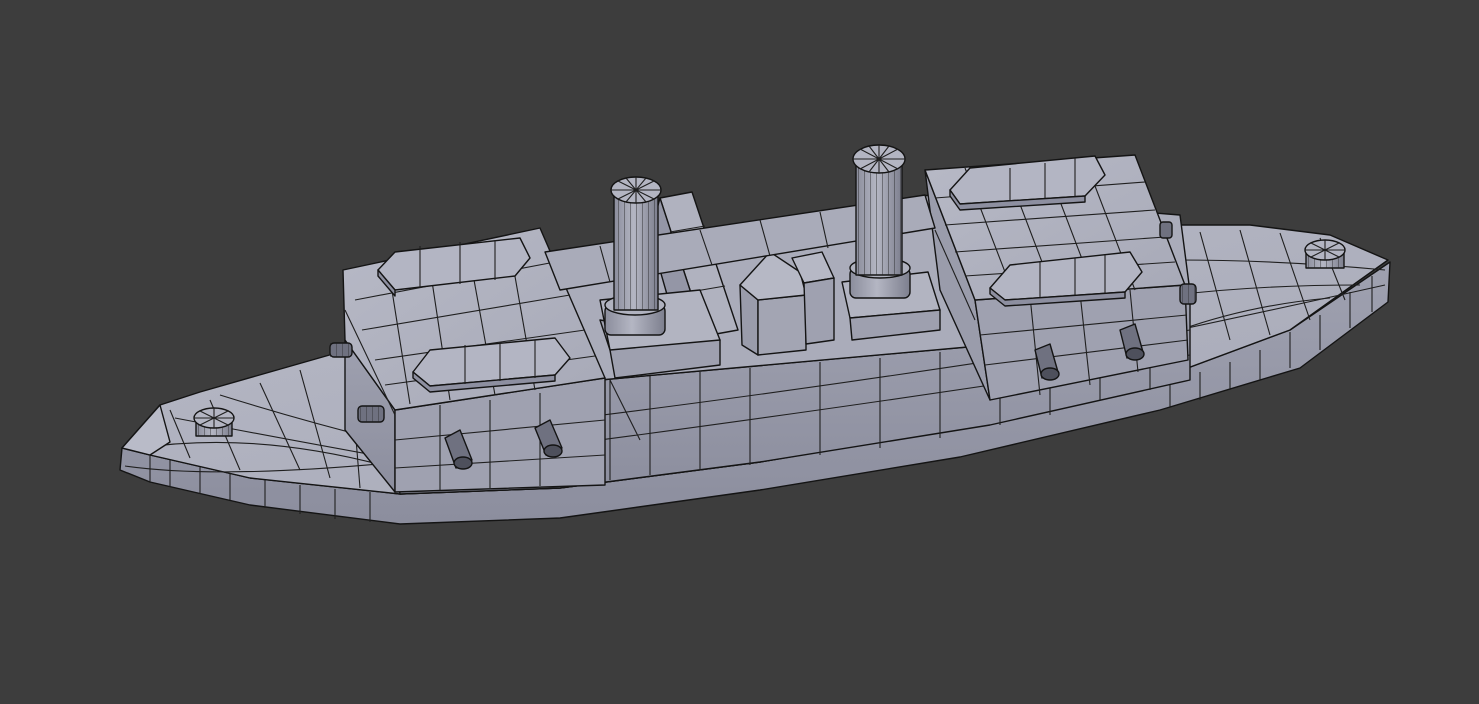 This screenshot has height=704, width=1479. What do you see at coordinates (636, 250) in the screenshot?
I see `funnel-1-ribs` at bounding box center [636, 250].